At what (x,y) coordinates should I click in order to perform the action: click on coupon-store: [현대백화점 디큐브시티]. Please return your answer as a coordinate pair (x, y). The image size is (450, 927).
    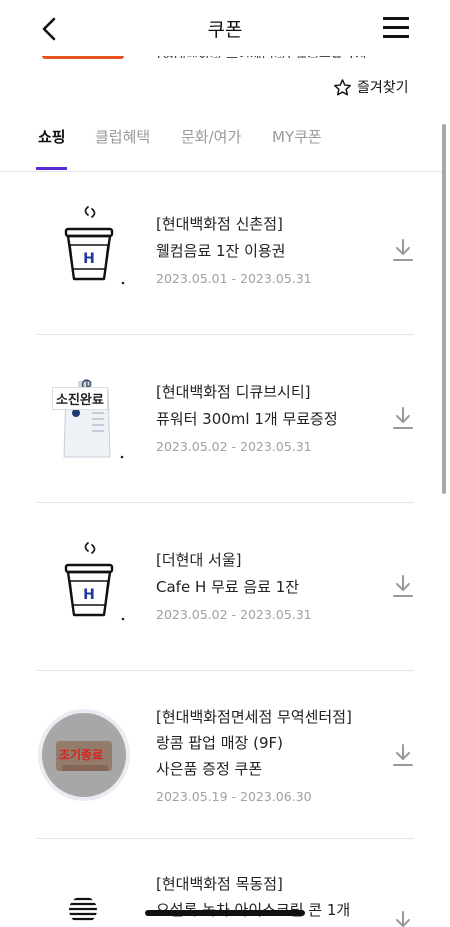
    Looking at the image, I should click on (233, 392).